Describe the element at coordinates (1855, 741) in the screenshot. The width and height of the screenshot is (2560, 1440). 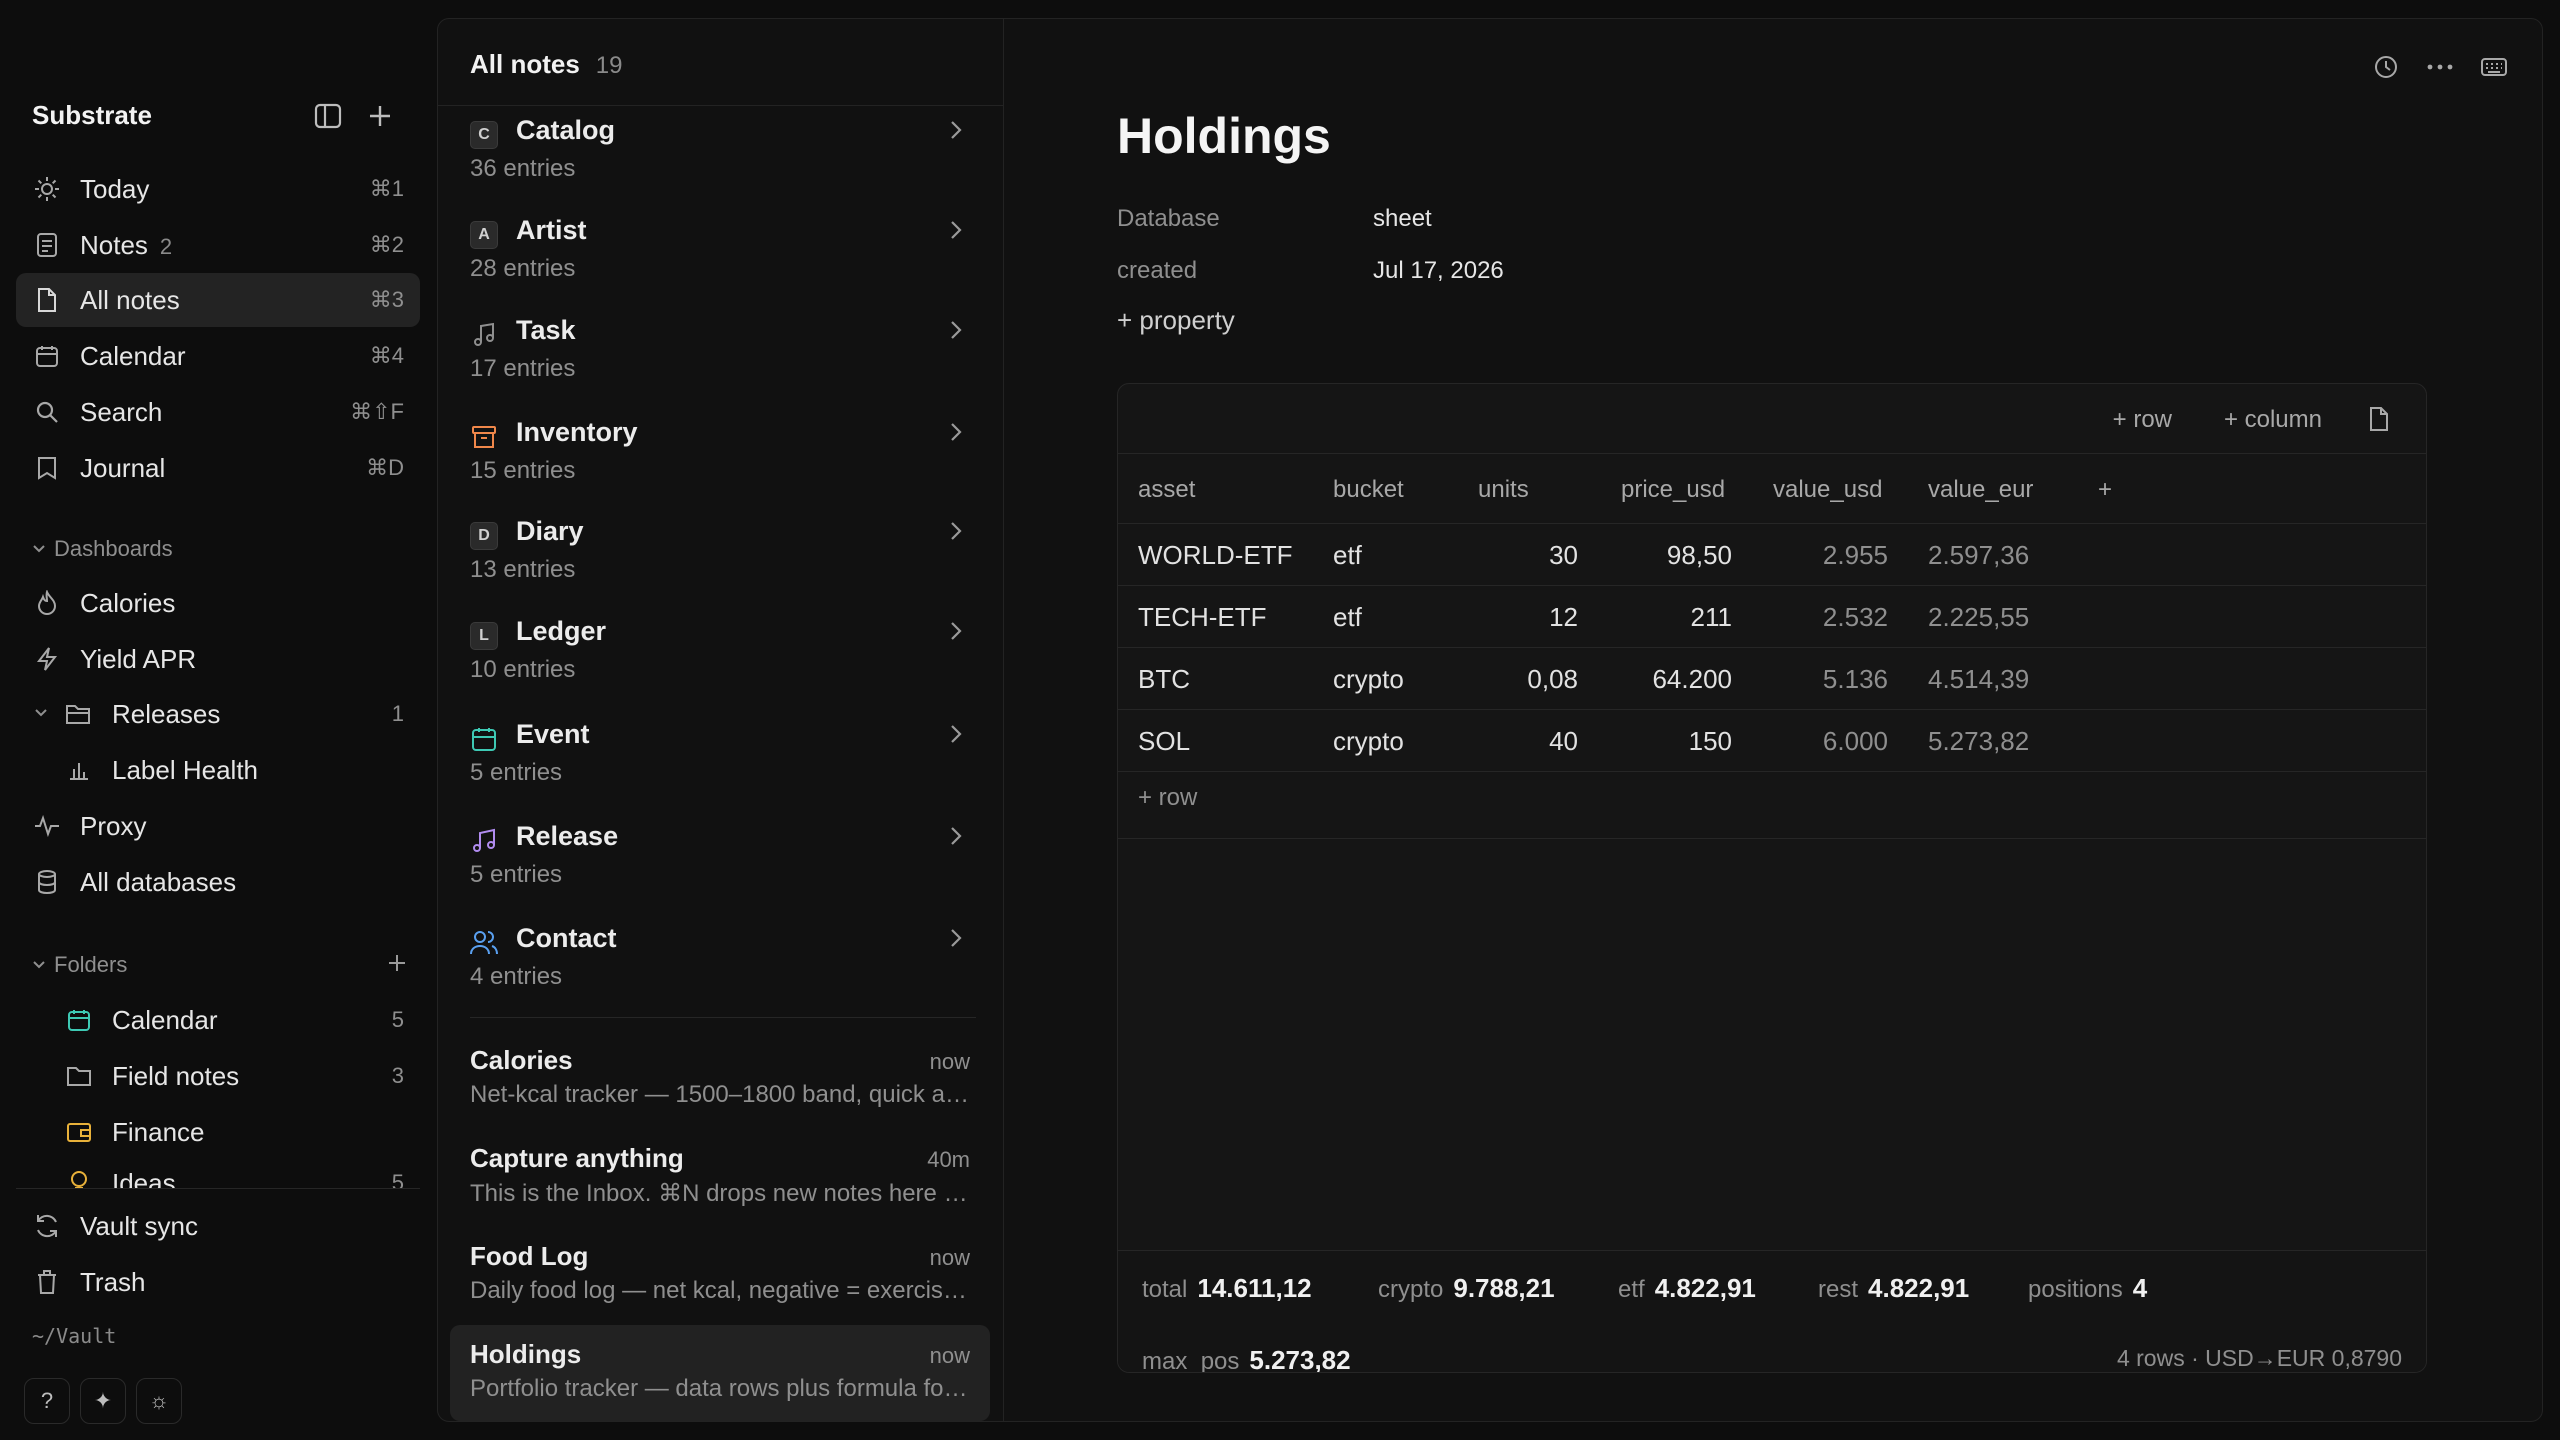
I see `cell-value-usd: 6.000` at that location.